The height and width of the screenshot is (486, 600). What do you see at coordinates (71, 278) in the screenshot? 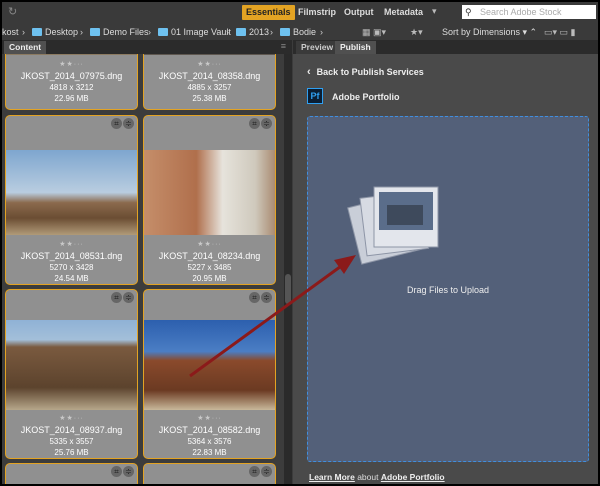
I see `file-size: 24.54 MB` at bounding box center [71, 278].